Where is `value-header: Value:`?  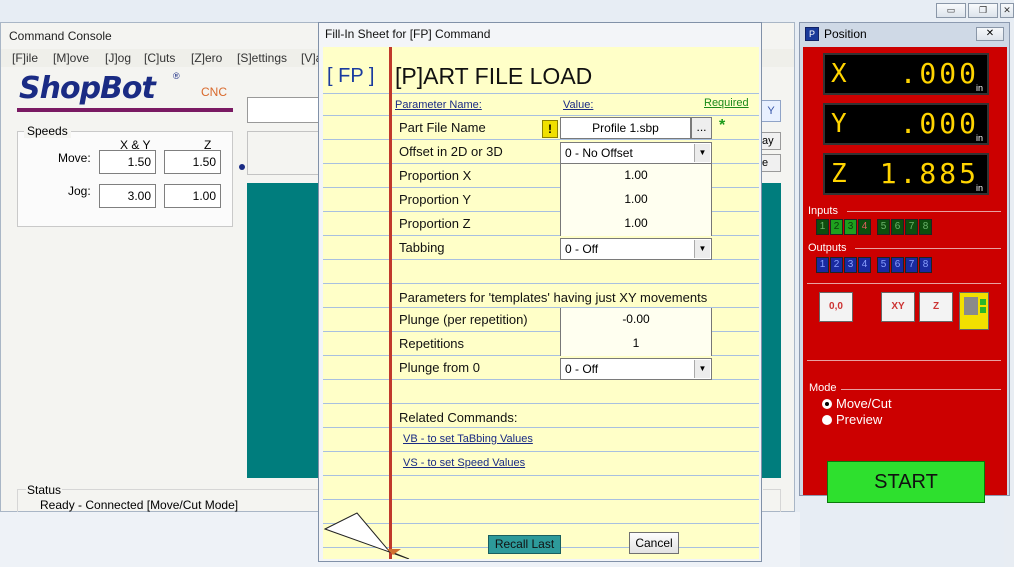 value-header: Value: is located at coordinates (578, 105).